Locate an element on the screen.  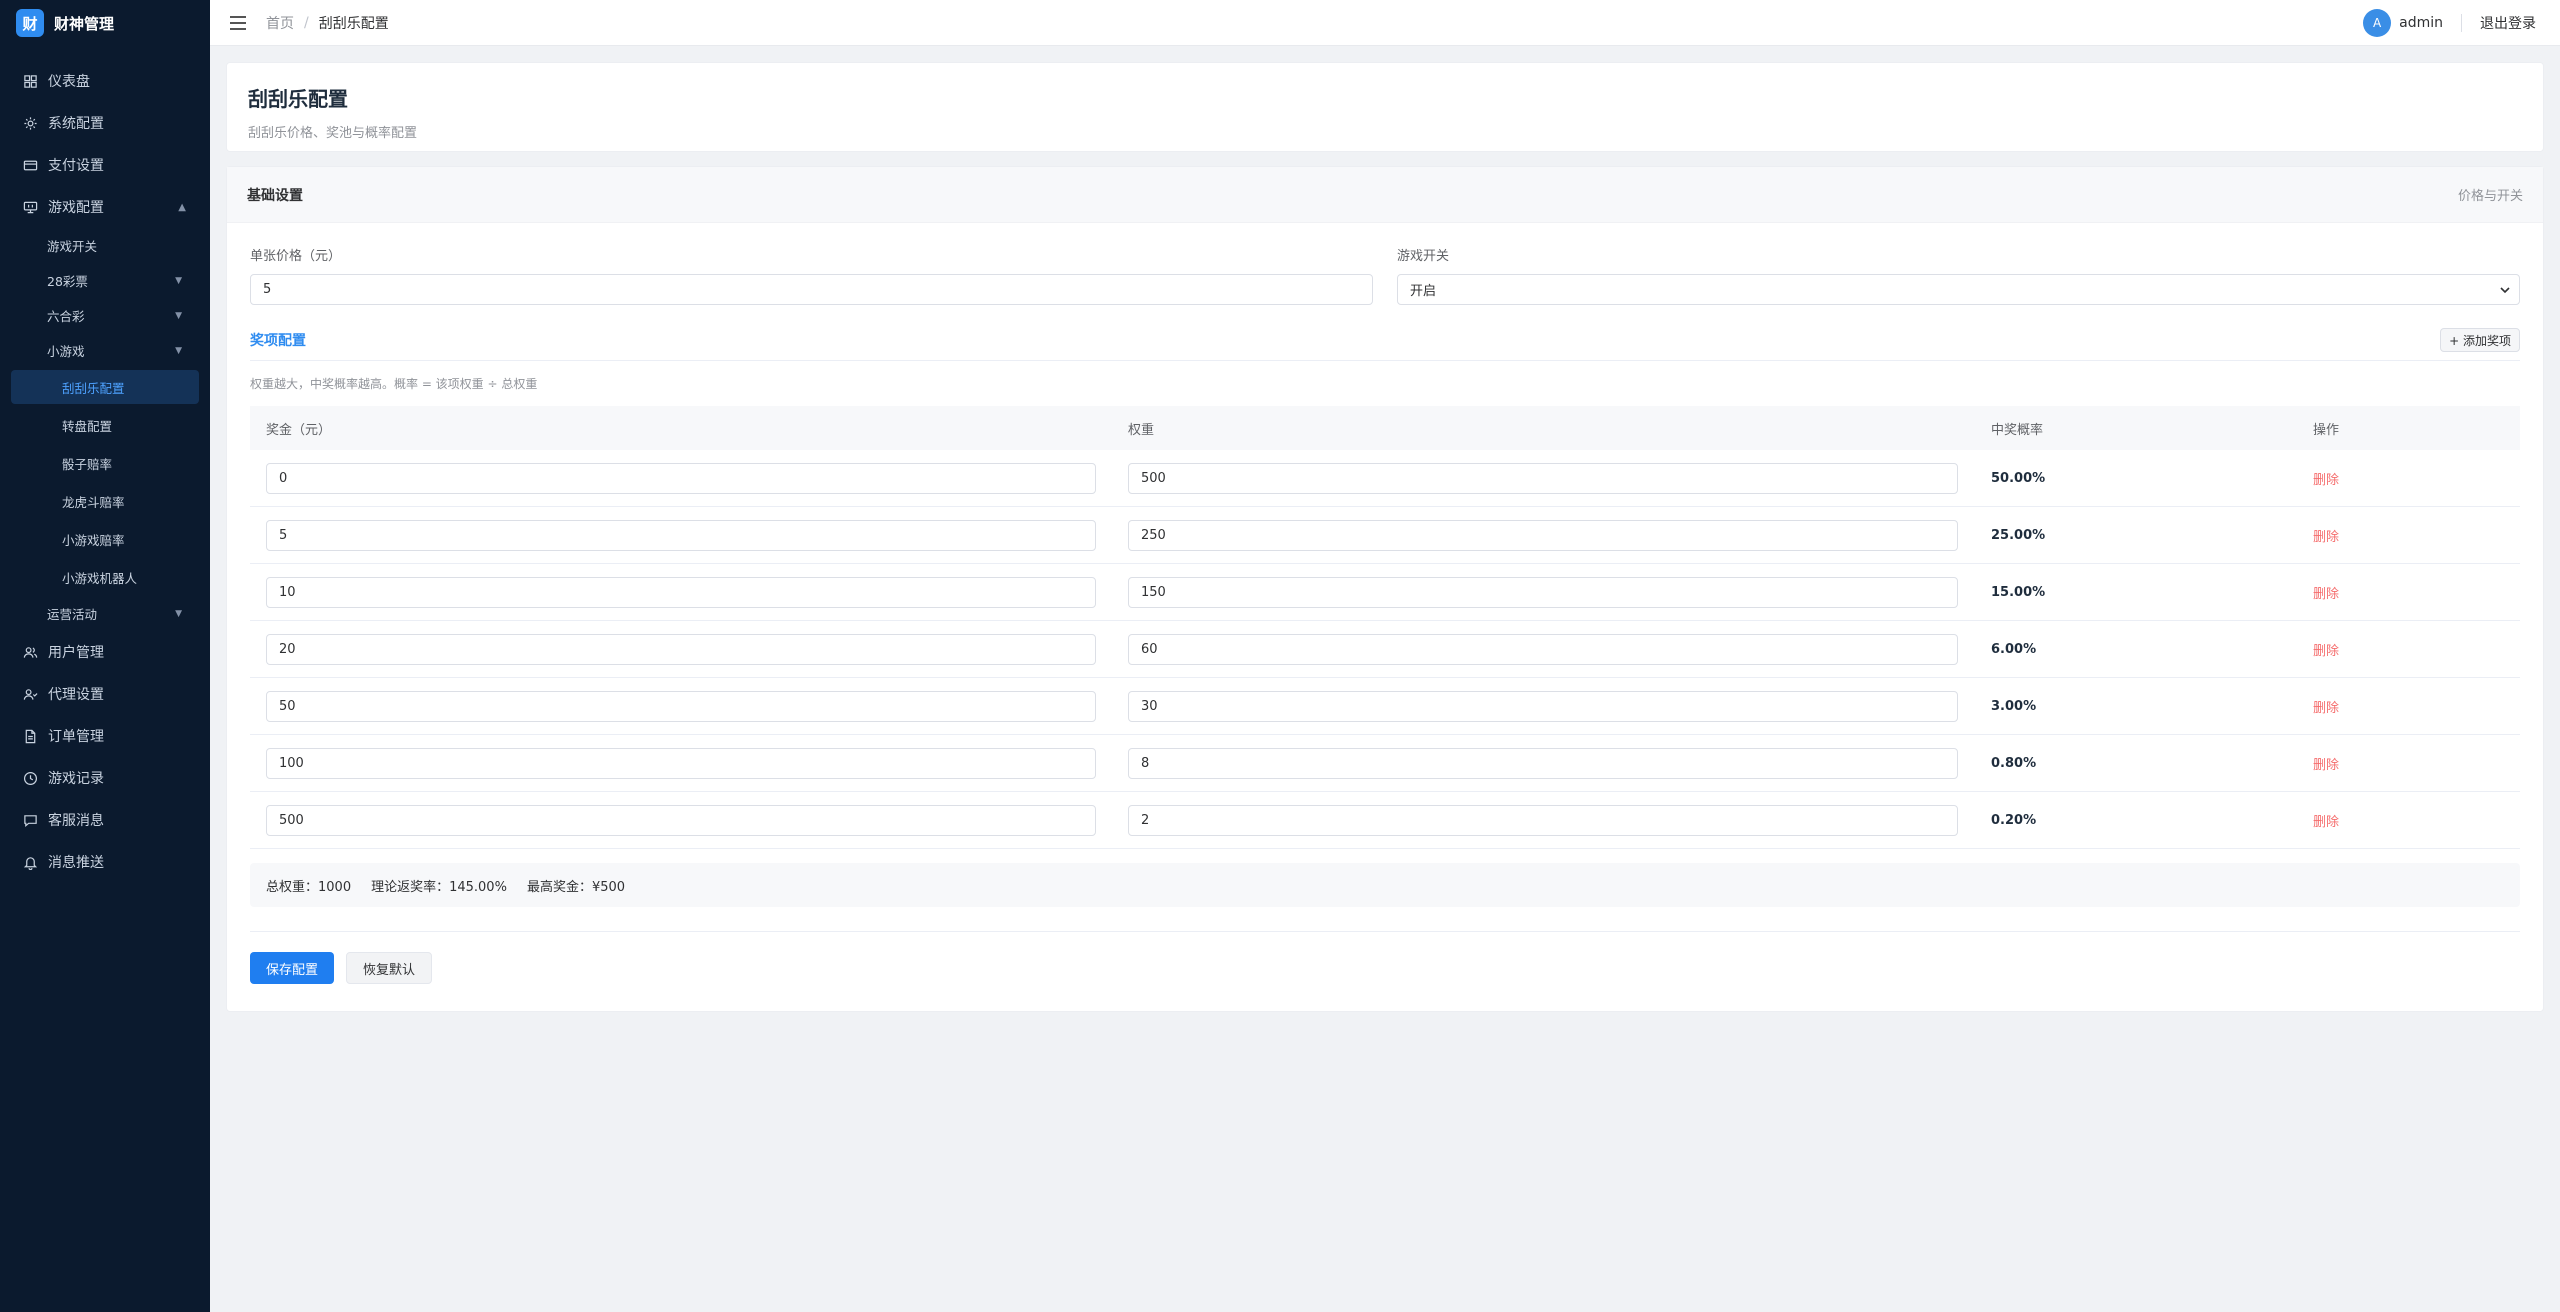
card-extra: 价格与开关 is located at coordinates (2490, 196).